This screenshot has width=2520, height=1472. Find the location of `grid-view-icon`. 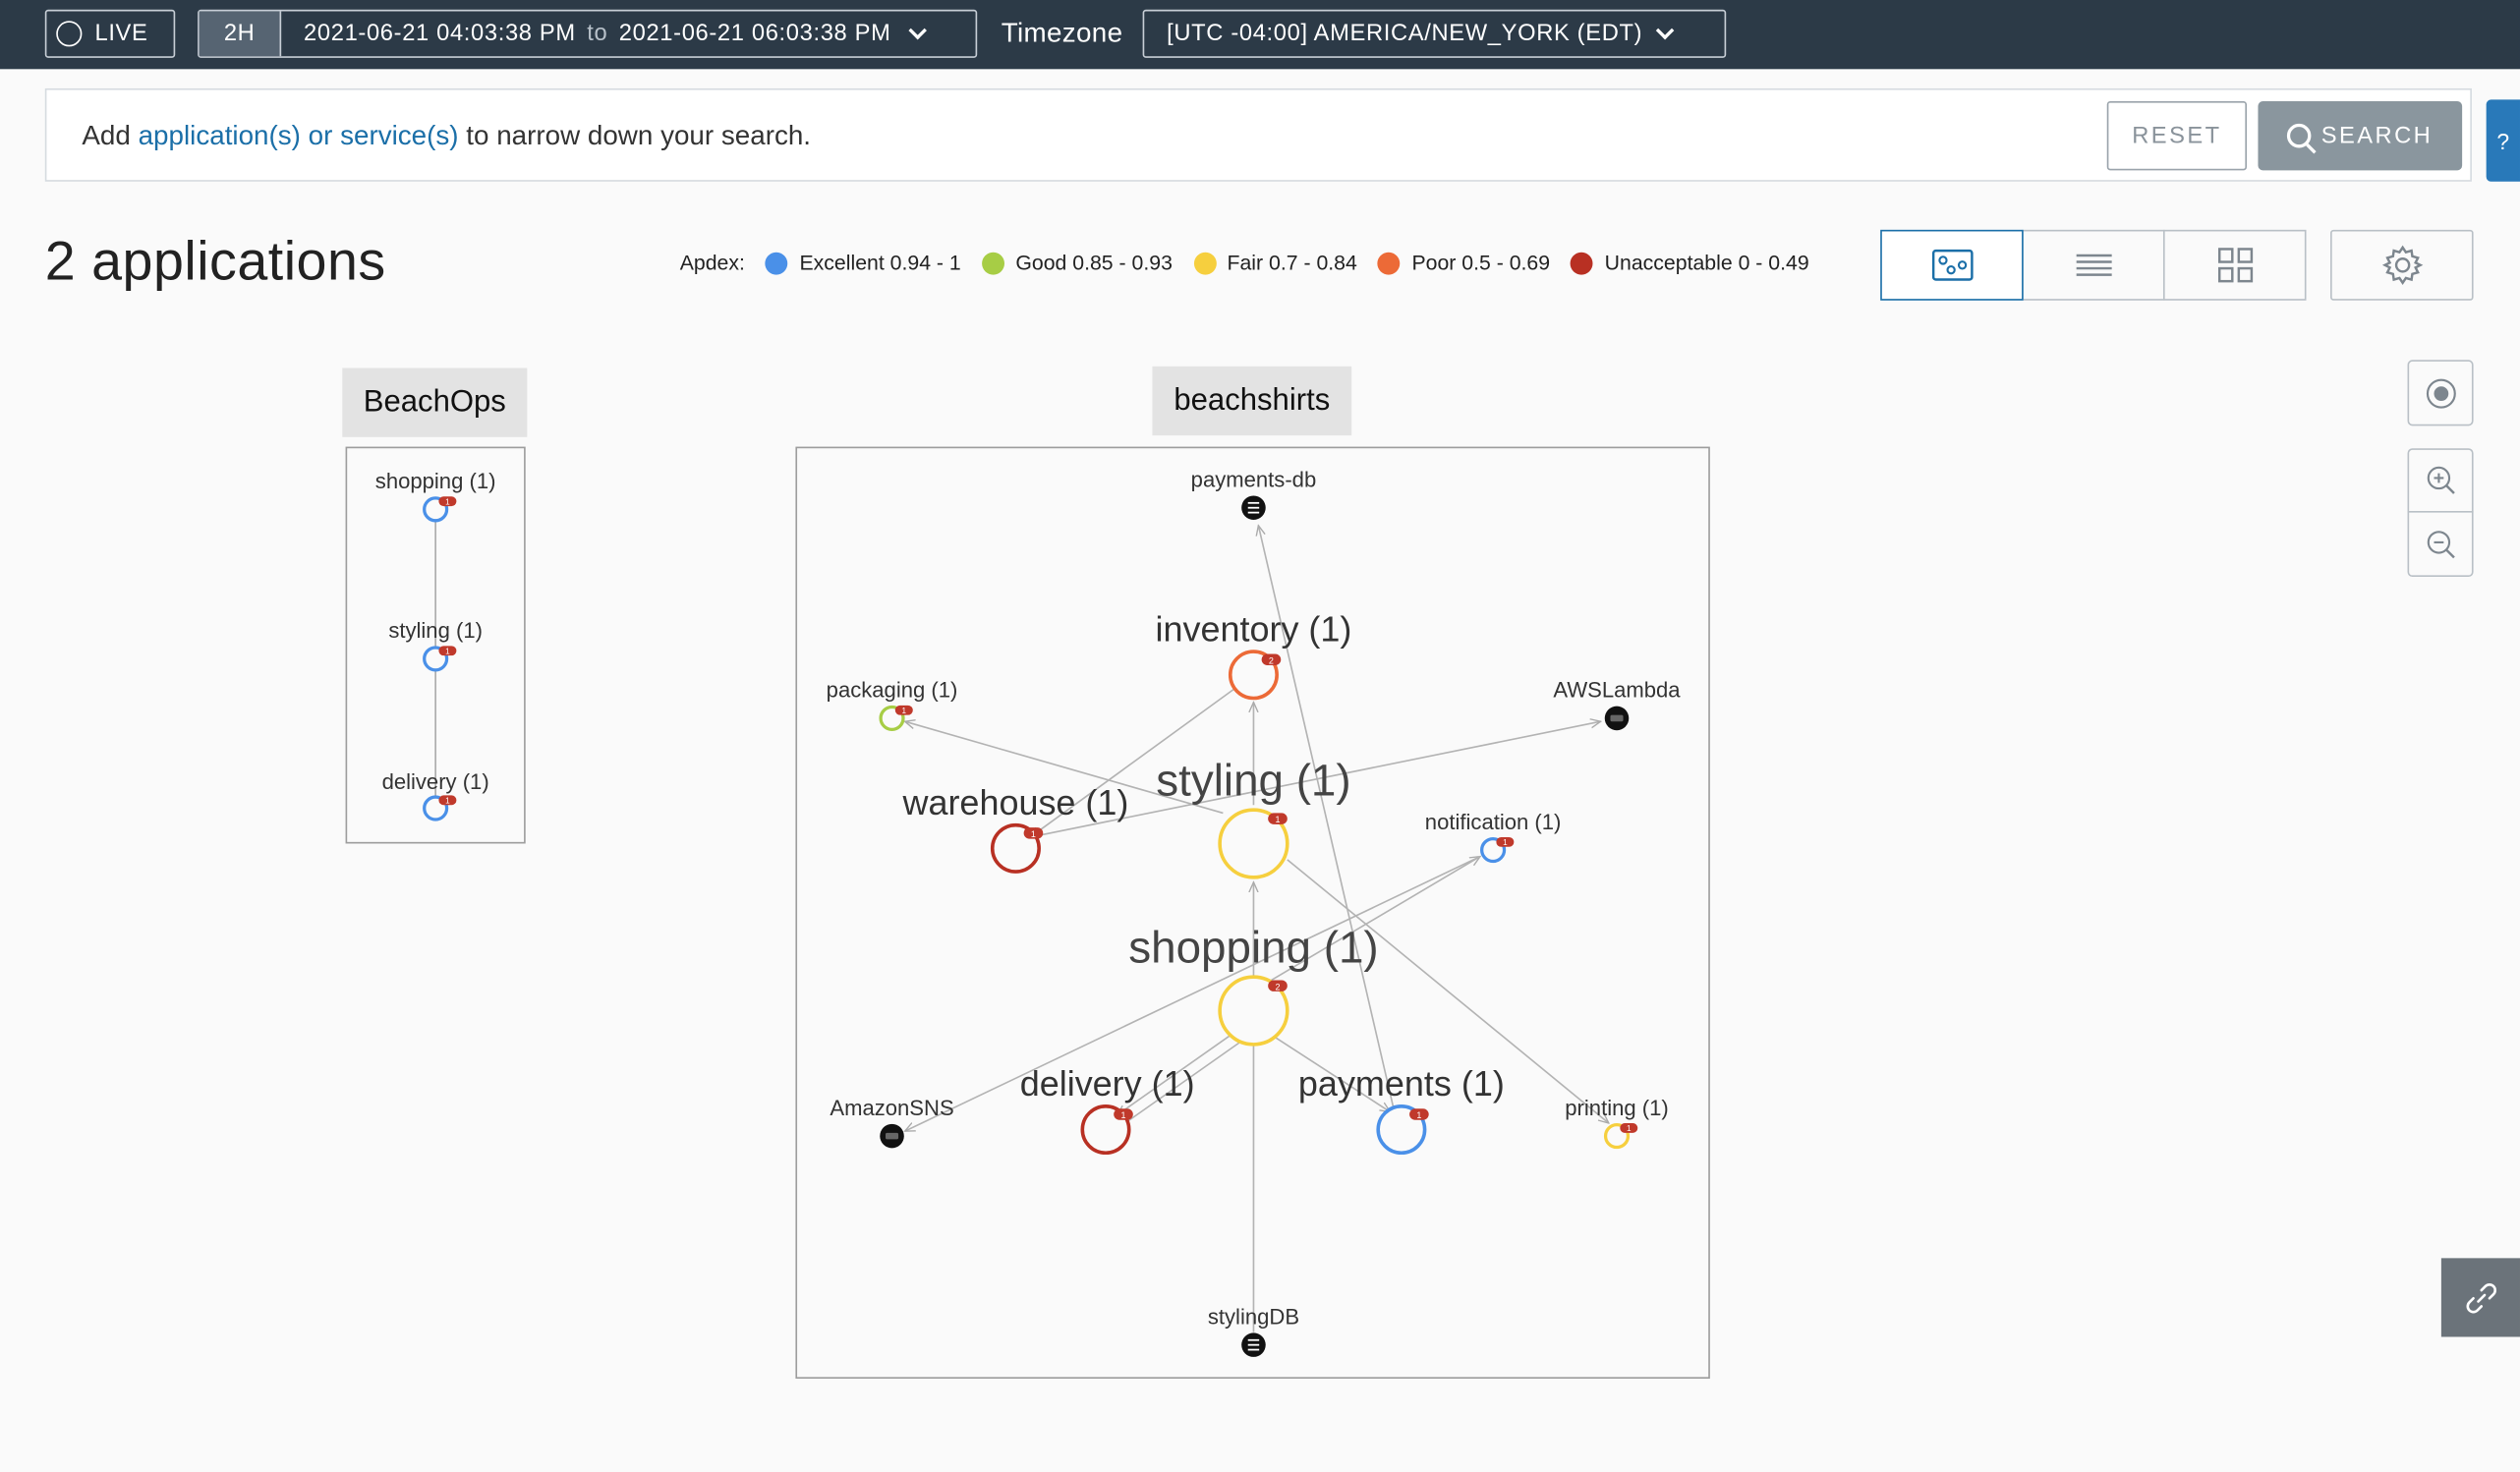

grid-view-icon is located at coordinates (2235, 266).